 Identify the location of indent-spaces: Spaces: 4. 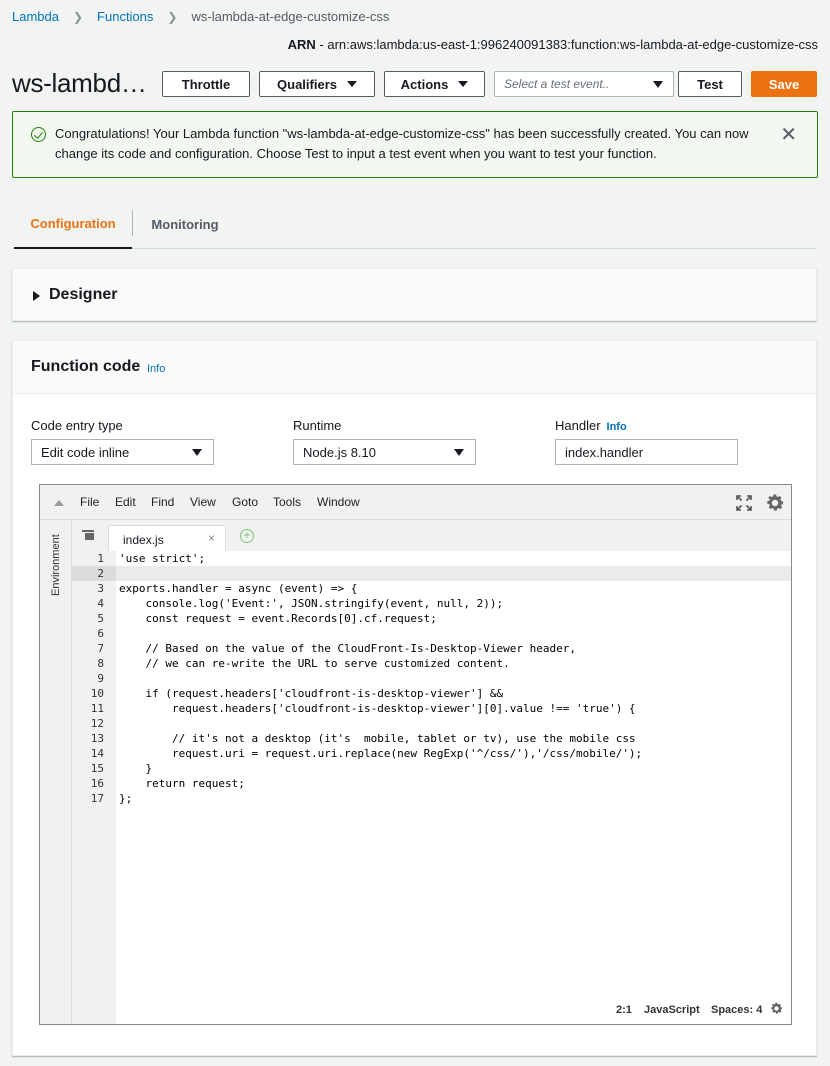
(736, 1010).